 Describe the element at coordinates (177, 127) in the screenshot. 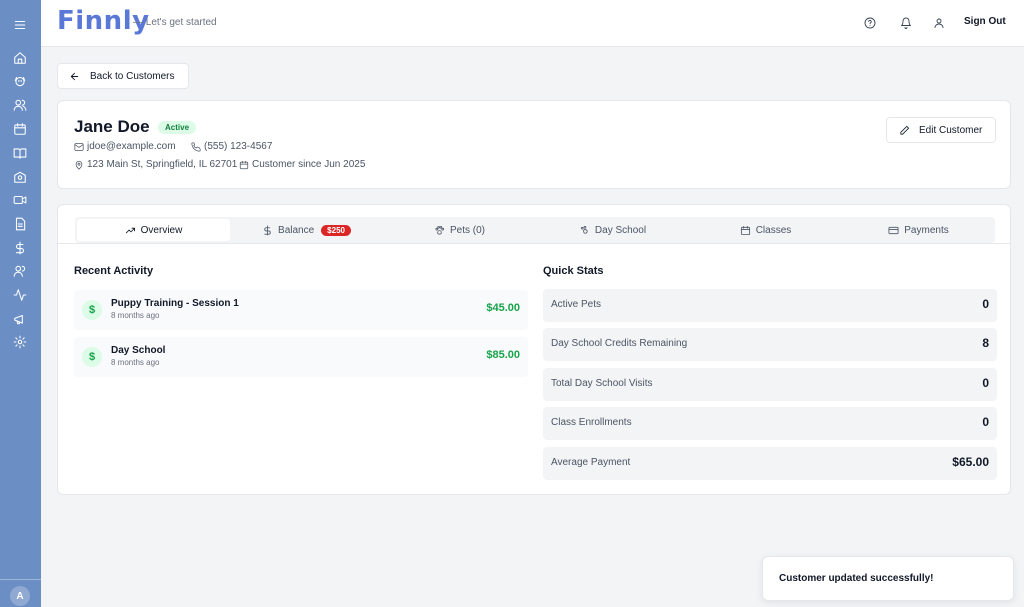

I see `status-badge: Active` at that location.